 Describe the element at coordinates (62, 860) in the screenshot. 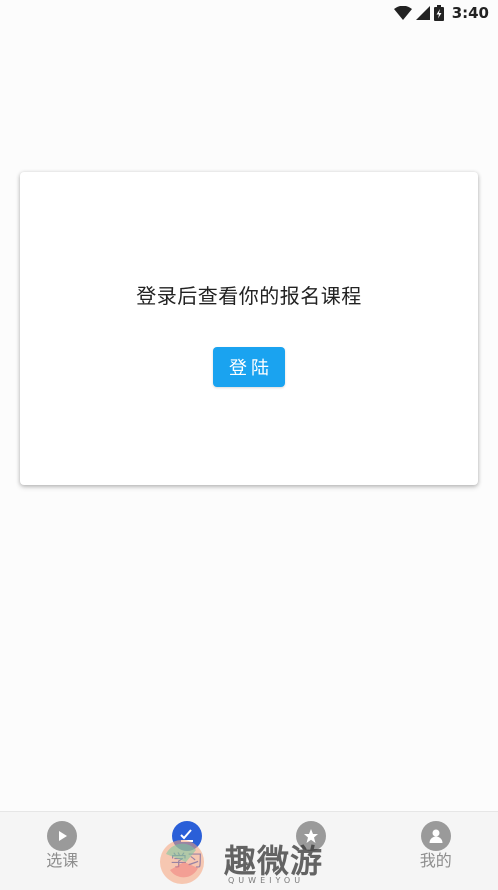

I see `nav-label-select-course: 选课` at that location.